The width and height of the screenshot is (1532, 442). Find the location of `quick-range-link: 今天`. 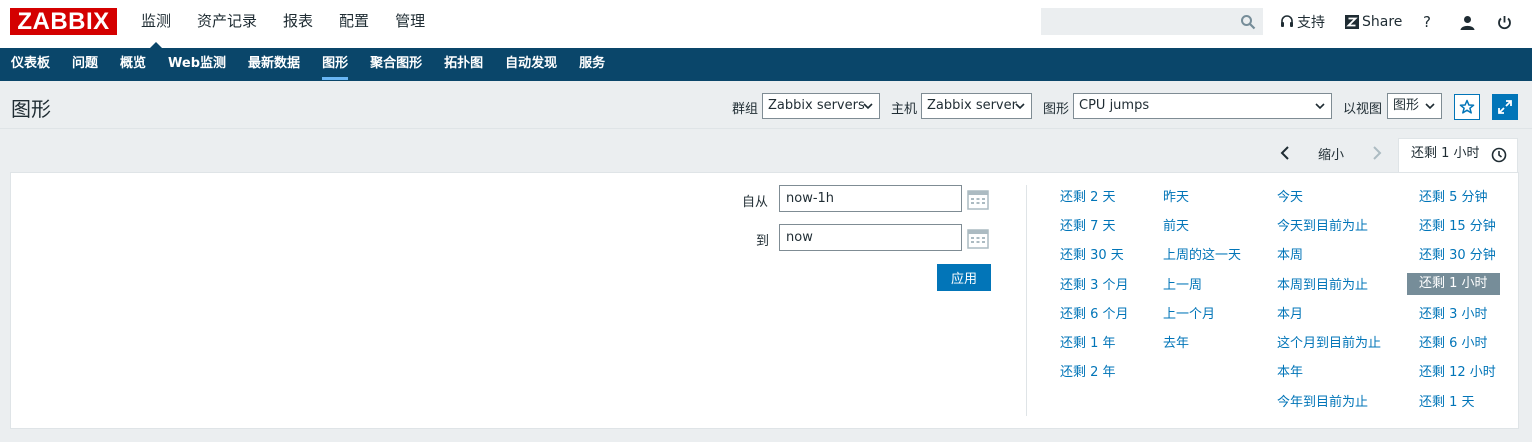

quick-range-link: 今天 is located at coordinates (1290, 198).